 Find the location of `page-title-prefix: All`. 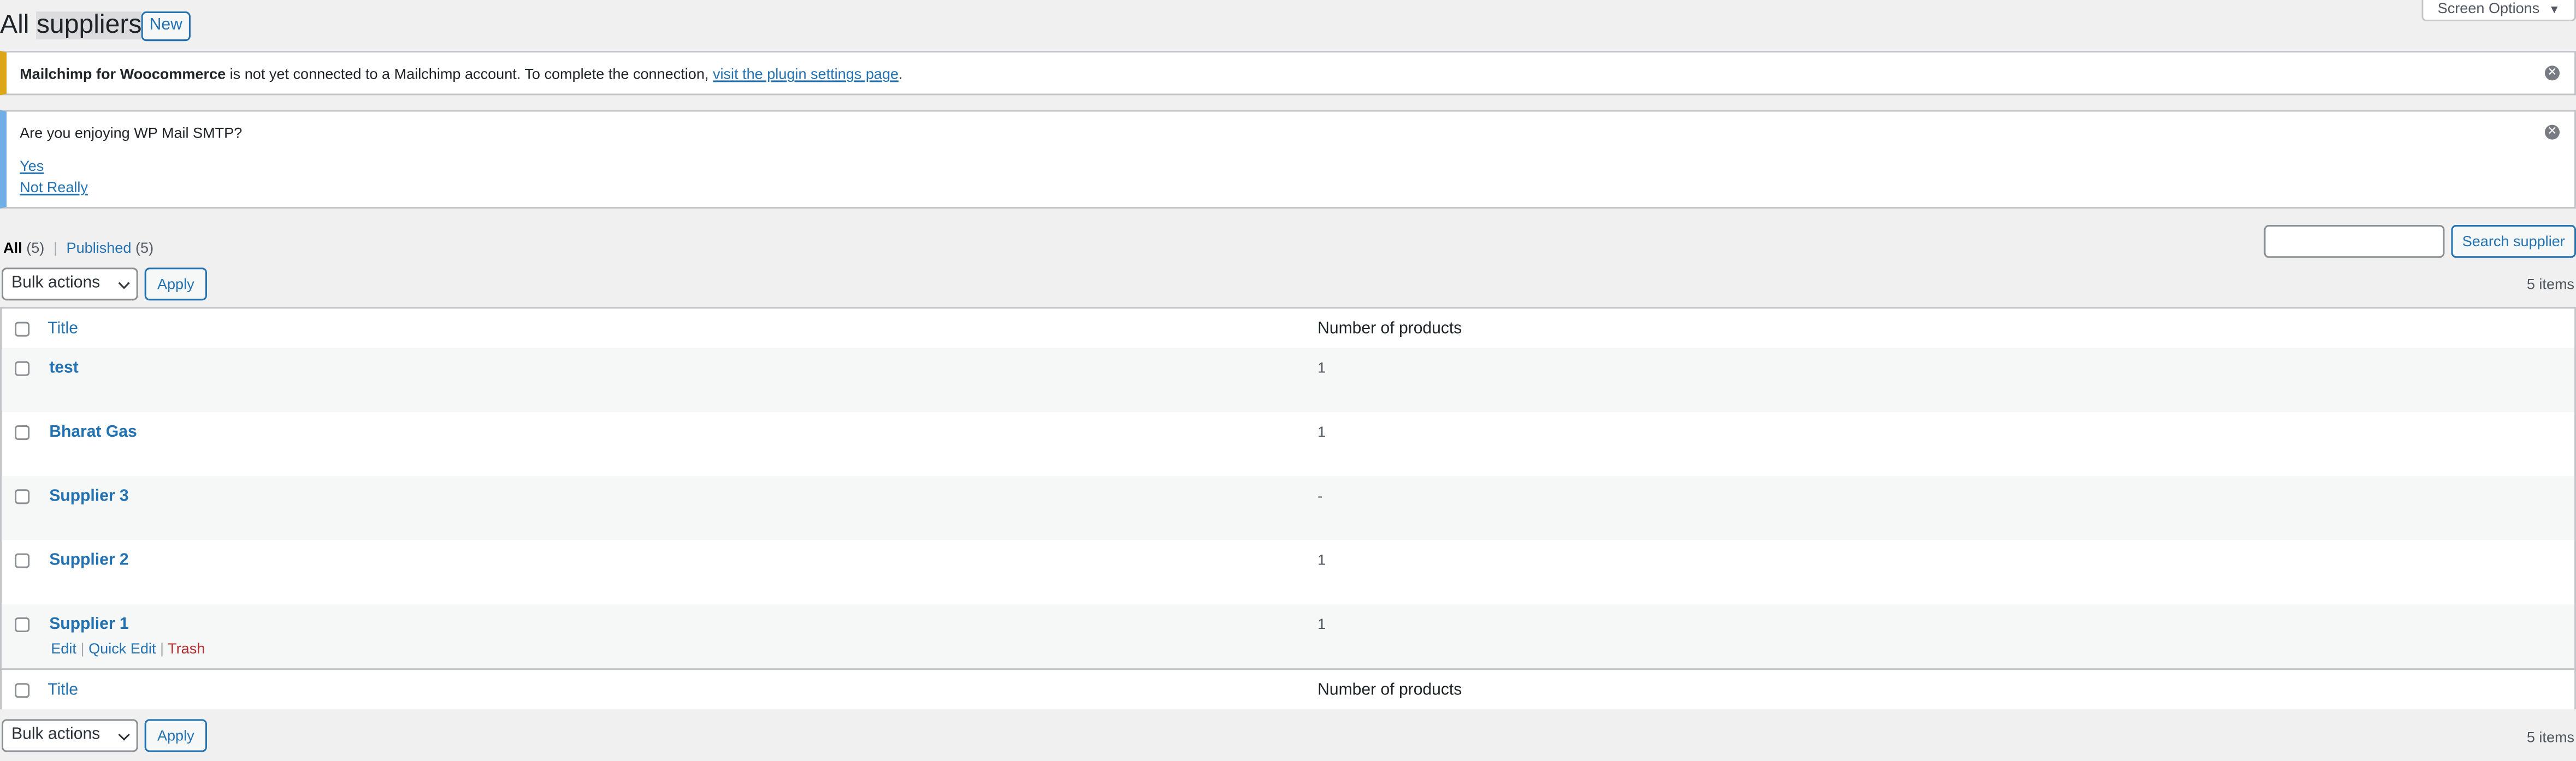

page-title-prefix: All is located at coordinates (18, 25).